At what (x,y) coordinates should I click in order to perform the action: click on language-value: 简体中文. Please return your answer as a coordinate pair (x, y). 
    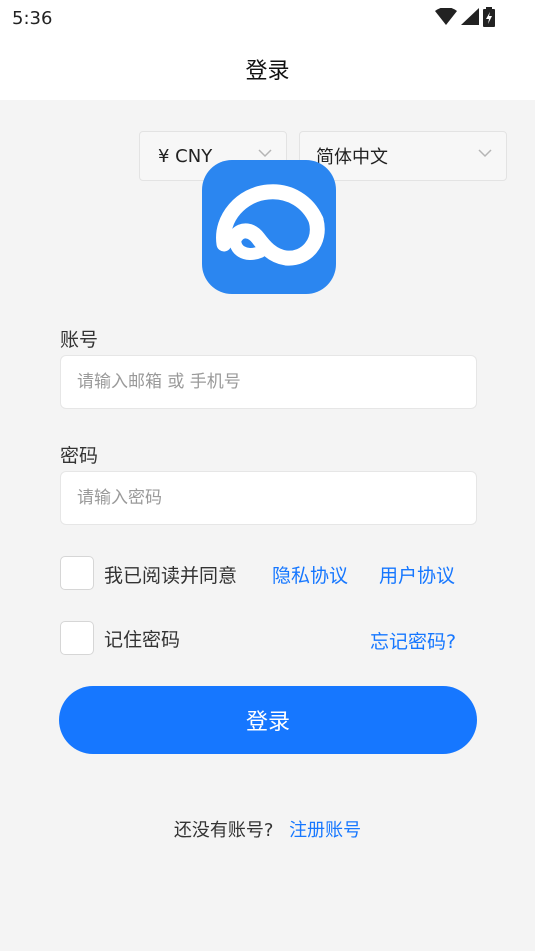
    Looking at the image, I should click on (352, 157).